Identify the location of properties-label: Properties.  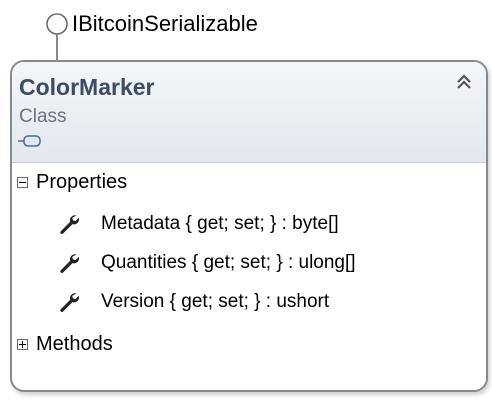
(82, 181).